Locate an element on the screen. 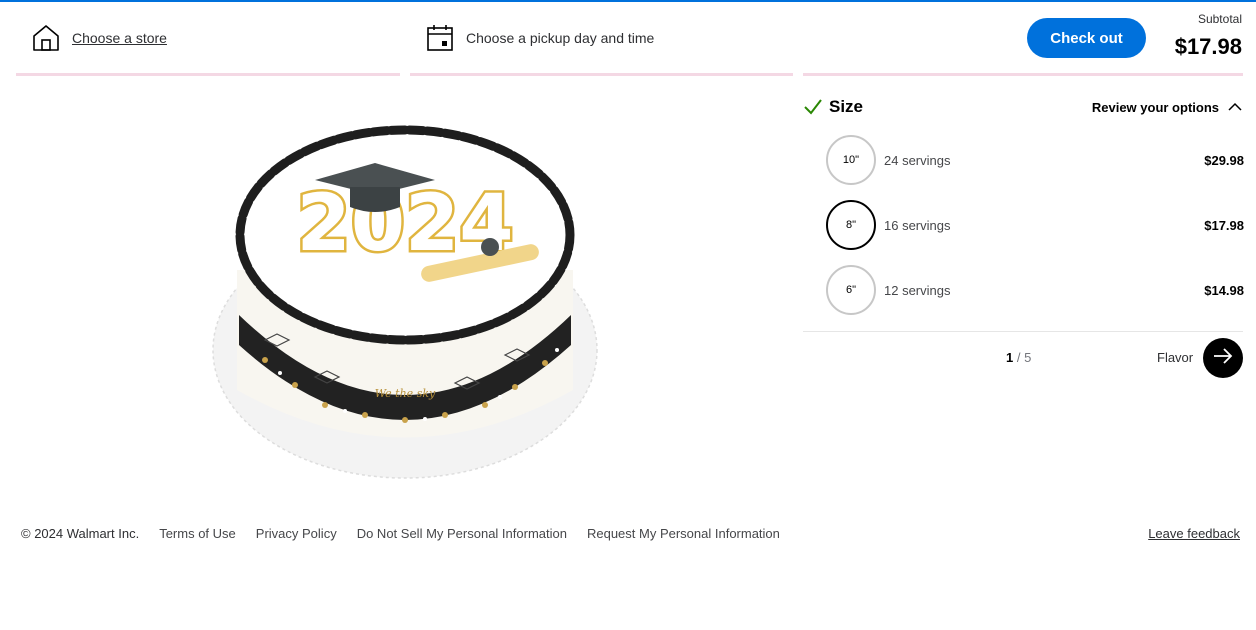 Image resolution: width=1256 pixels, height=630 pixels. step-pager: 1 / 5 is located at coordinates (1018, 357).